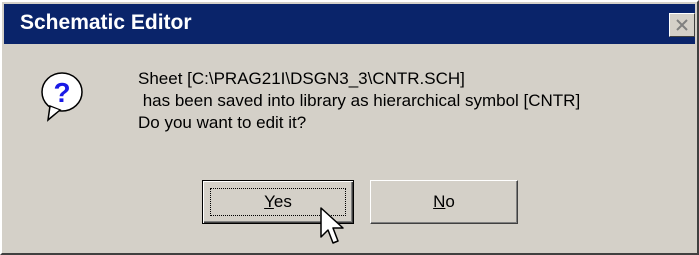 The width and height of the screenshot is (699, 255). I want to click on close-button, so click(682, 25).